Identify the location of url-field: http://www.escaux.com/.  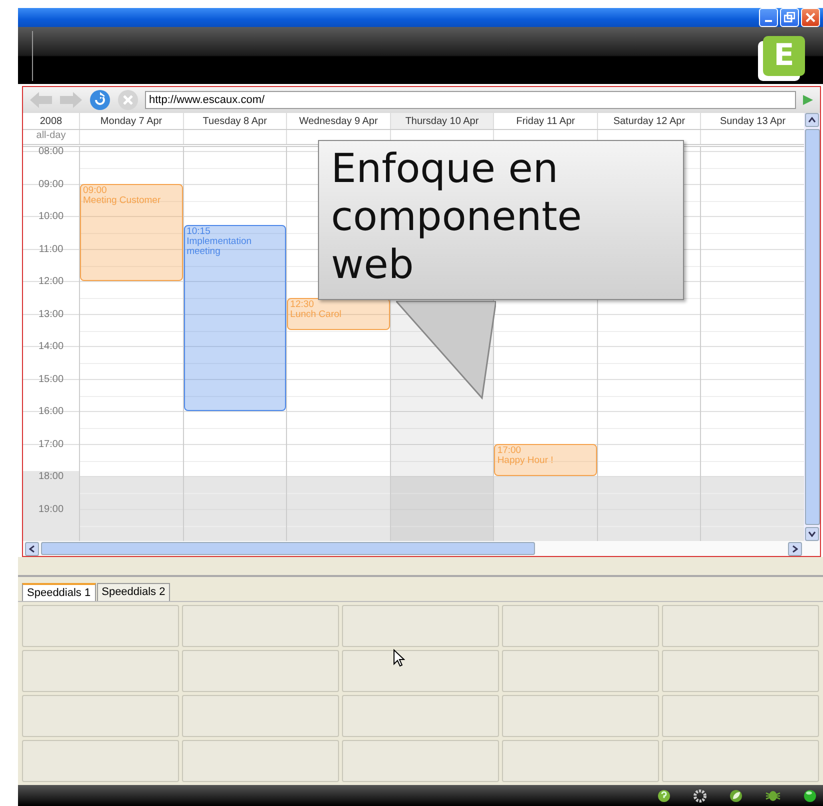
(470, 100).